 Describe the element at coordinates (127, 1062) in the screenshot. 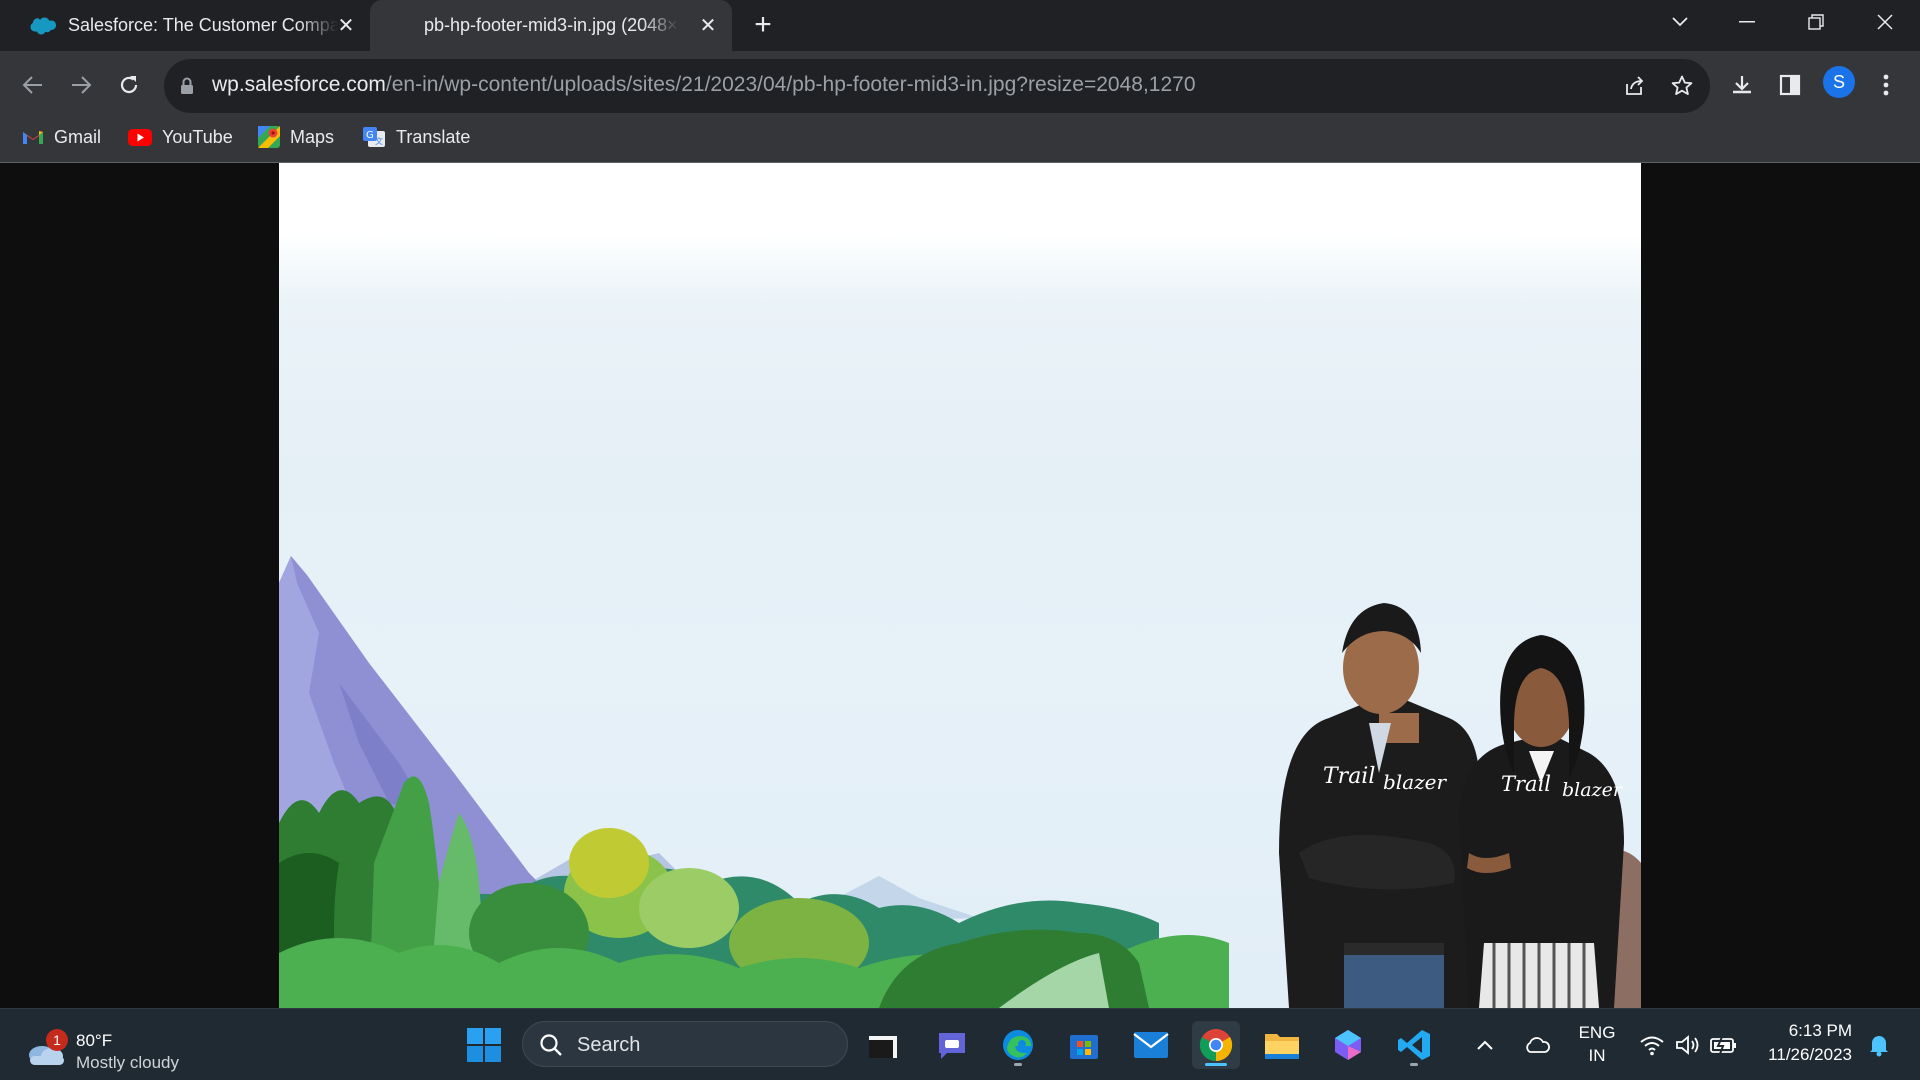

I see `weather-condition: Mostly cloudy` at that location.